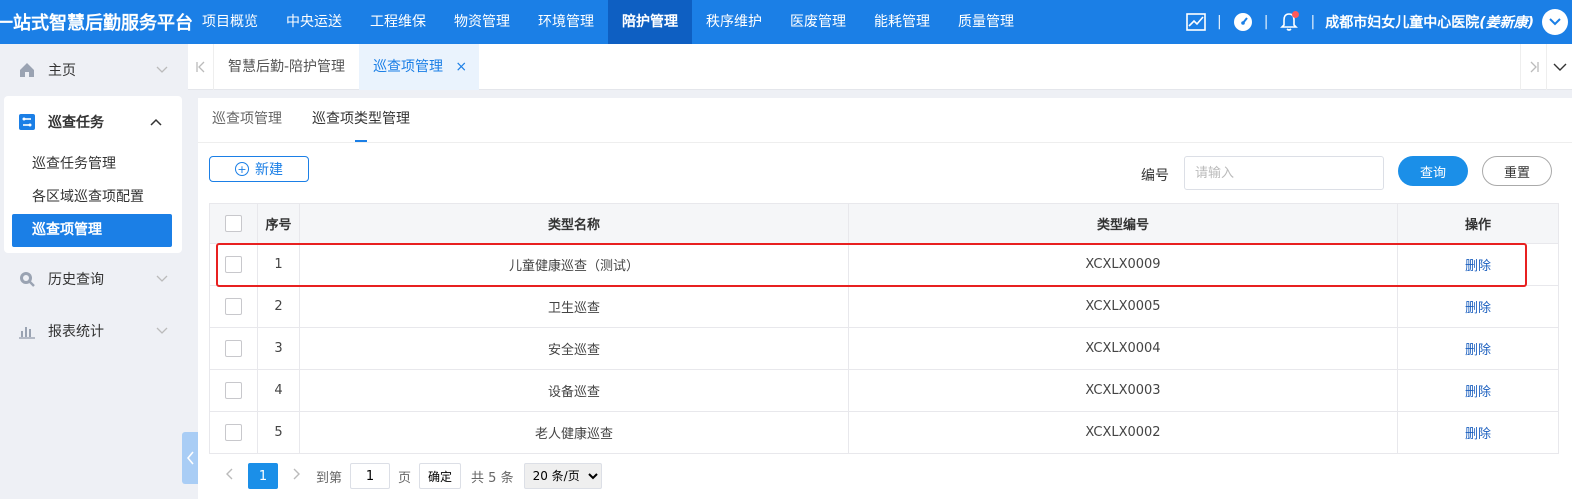 This screenshot has height=499, width=1572. Describe the element at coordinates (1123, 223) in the screenshot. I see `header-type-code: 类型编号` at that location.